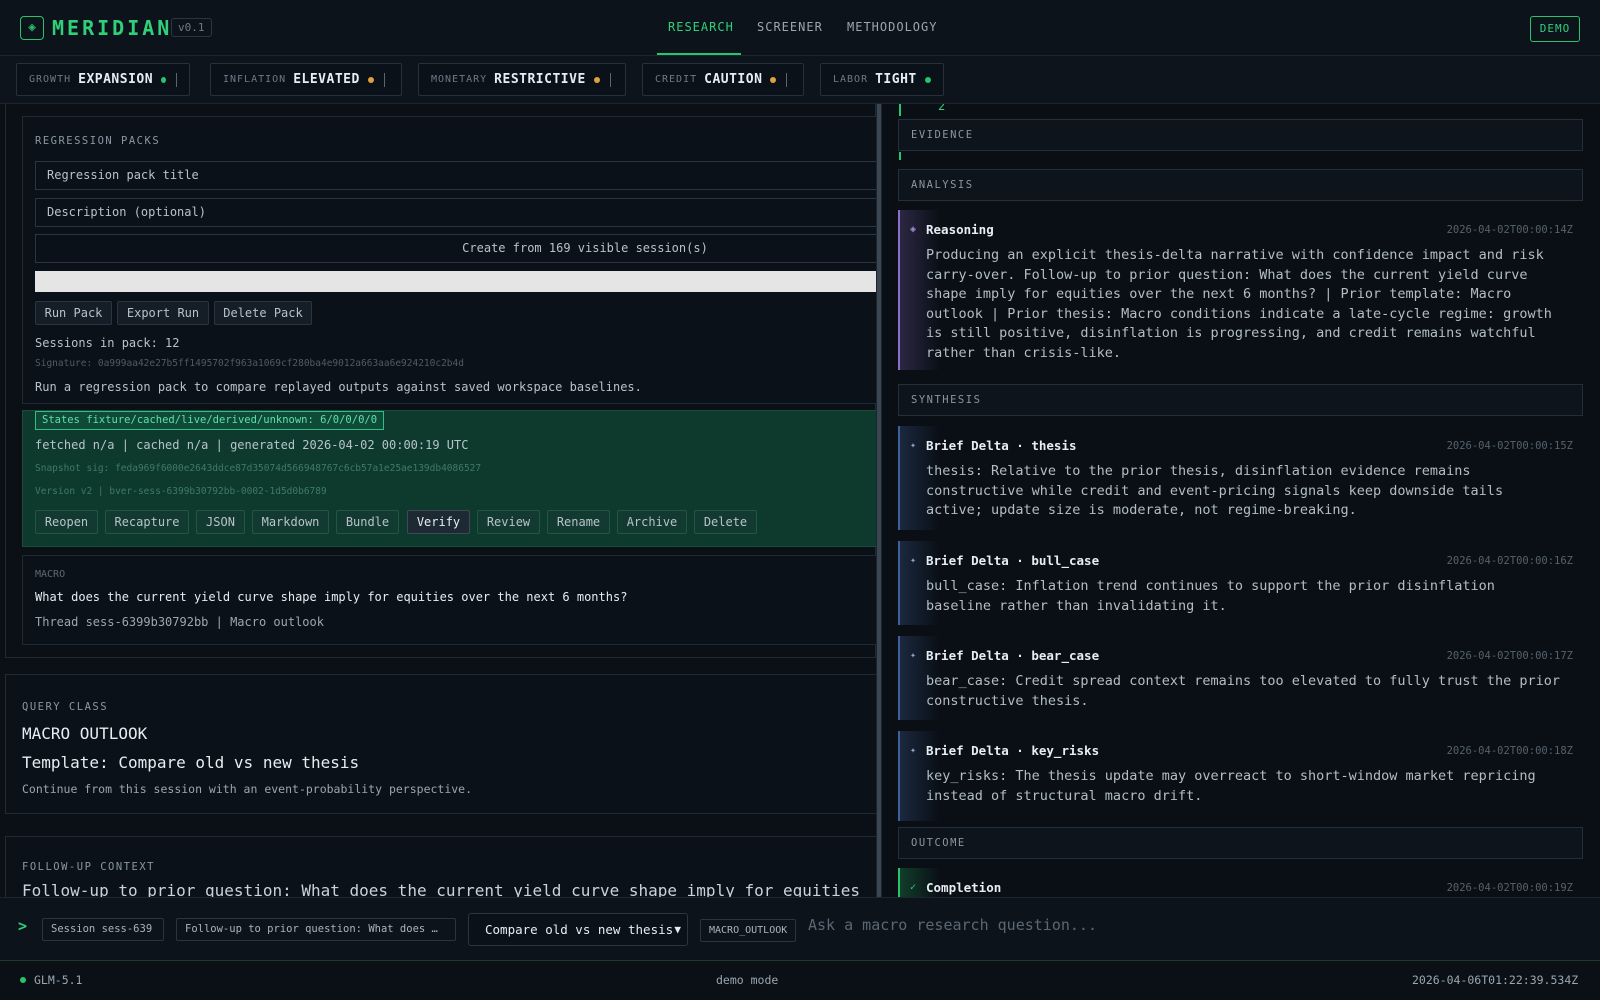 The height and width of the screenshot is (1000, 1600). What do you see at coordinates (255, 79) in the screenshot?
I see `regime-key: INFLATION` at bounding box center [255, 79].